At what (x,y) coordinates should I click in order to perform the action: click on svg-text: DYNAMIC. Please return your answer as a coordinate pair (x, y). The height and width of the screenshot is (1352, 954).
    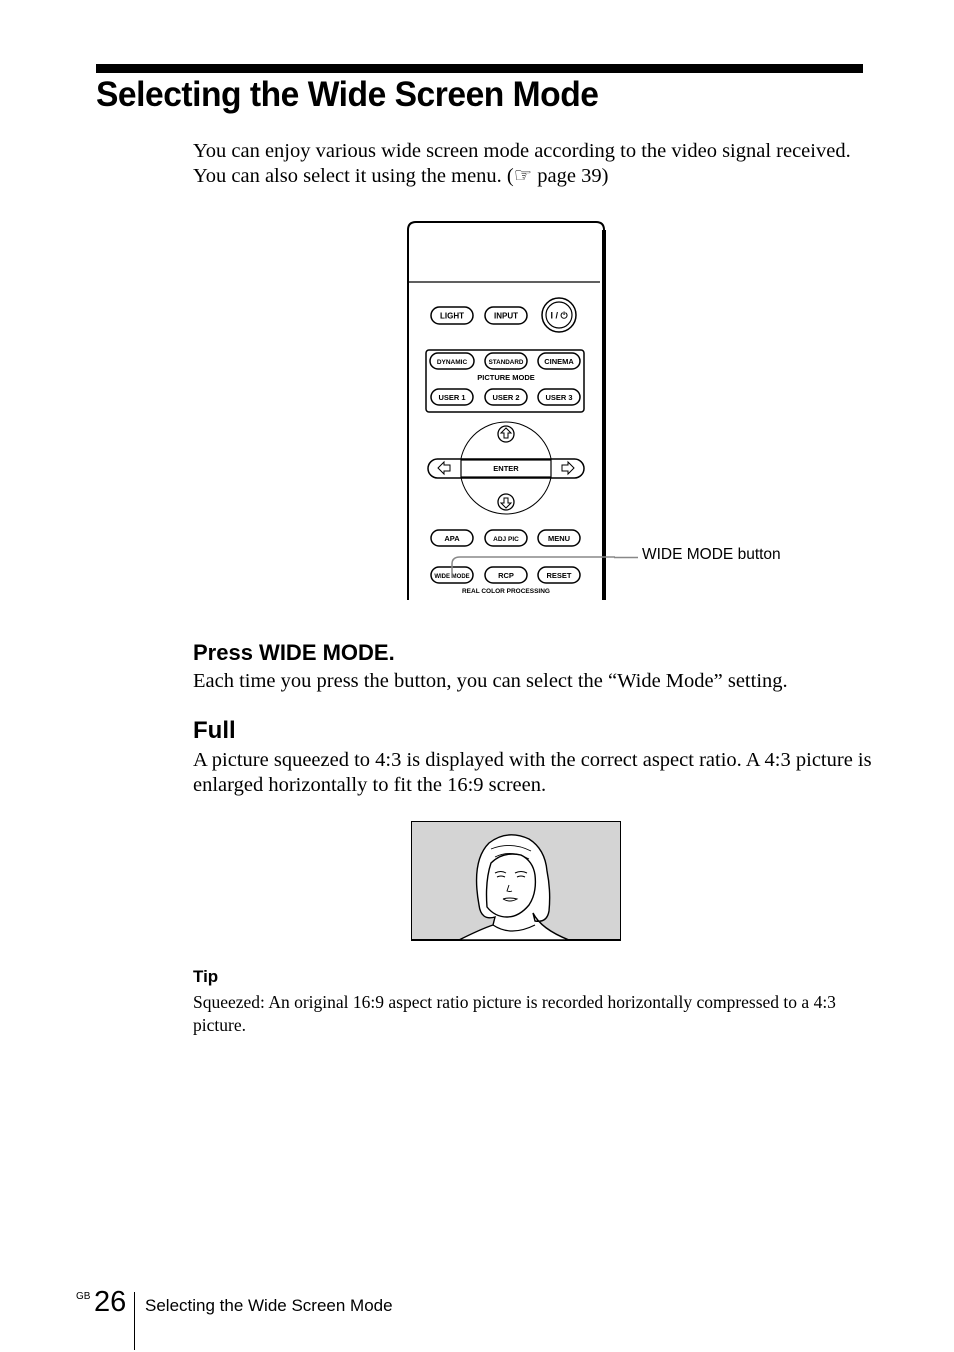
    Looking at the image, I should click on (452, 362).